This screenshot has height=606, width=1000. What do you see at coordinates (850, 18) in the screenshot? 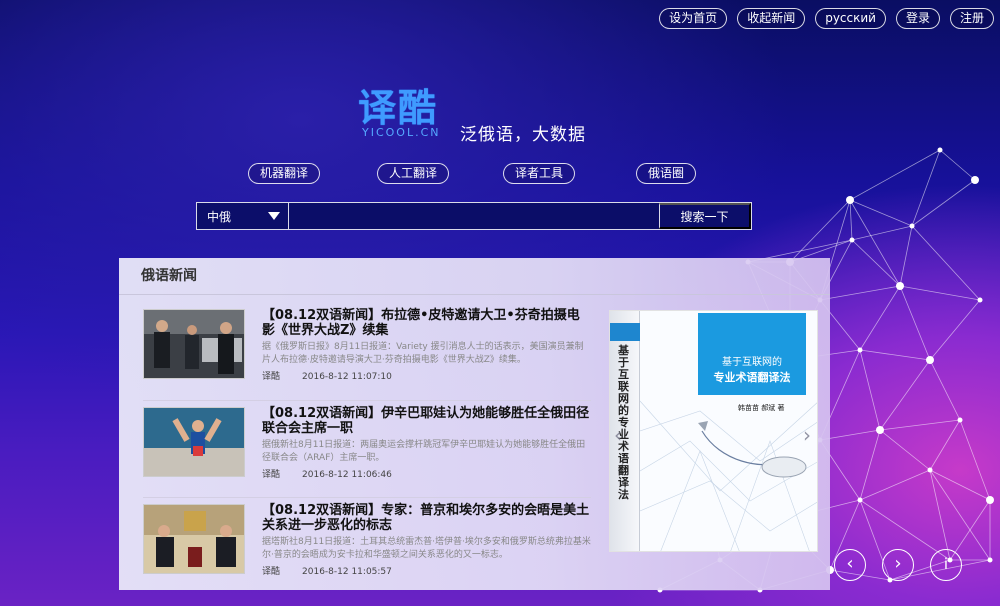
I see `russian-language-link: русский` at bounding box center [850, 18].